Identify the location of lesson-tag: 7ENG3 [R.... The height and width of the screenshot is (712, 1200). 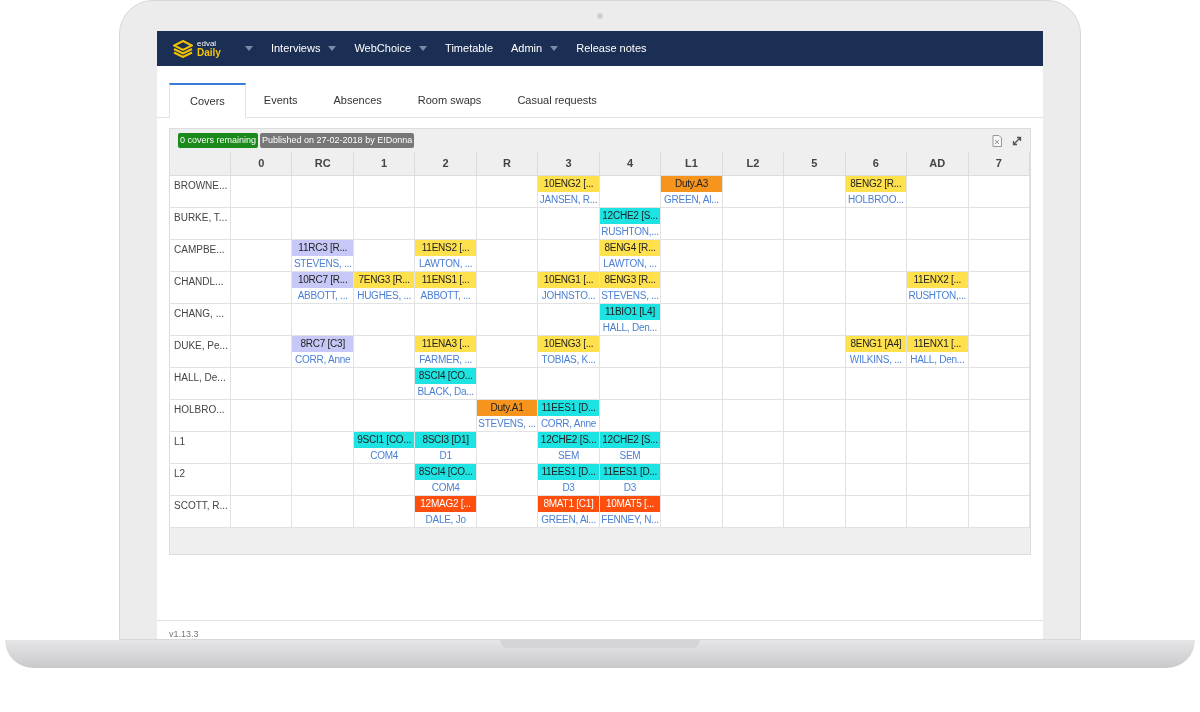
(384, 280).